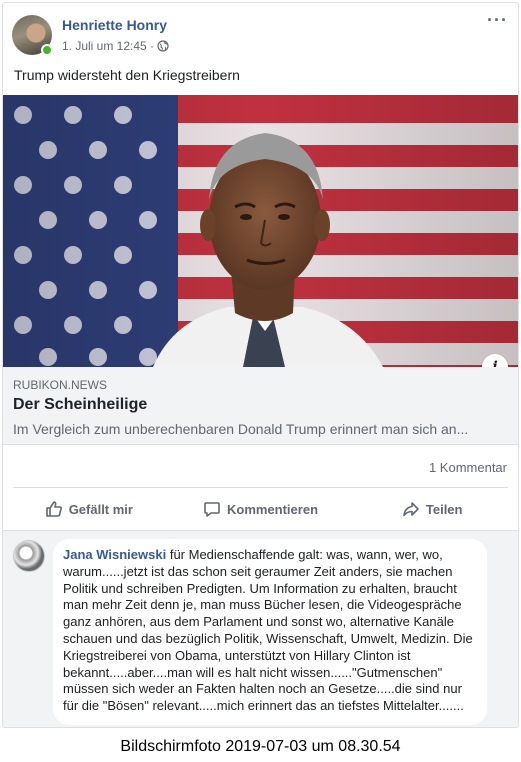 This screenshot has width=521, height=762. I want to click on post-timestamp: 1. Juli um 12:45 ·, so click(108, 46).